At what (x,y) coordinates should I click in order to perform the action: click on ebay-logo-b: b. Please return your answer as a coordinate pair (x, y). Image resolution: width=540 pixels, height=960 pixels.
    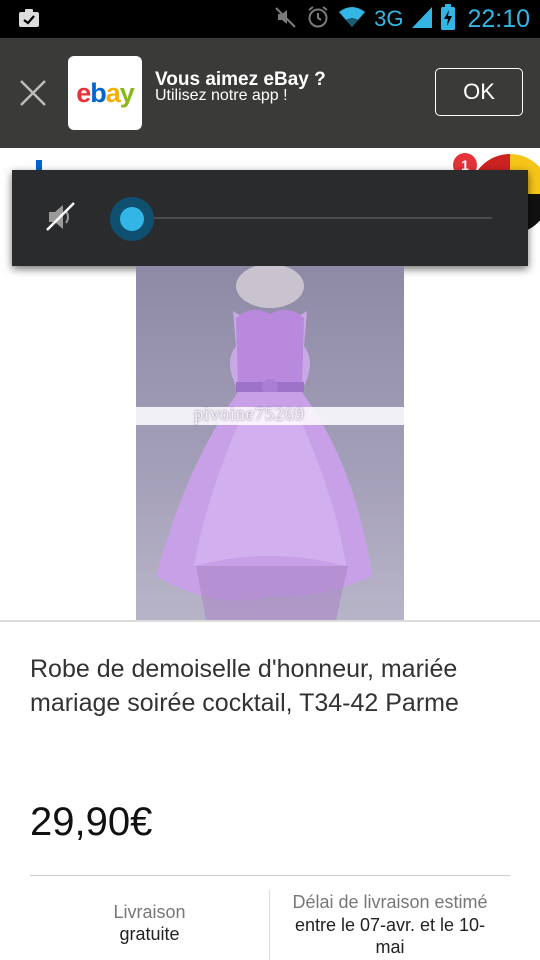
    Looking at the image, I should click on (98, 92).